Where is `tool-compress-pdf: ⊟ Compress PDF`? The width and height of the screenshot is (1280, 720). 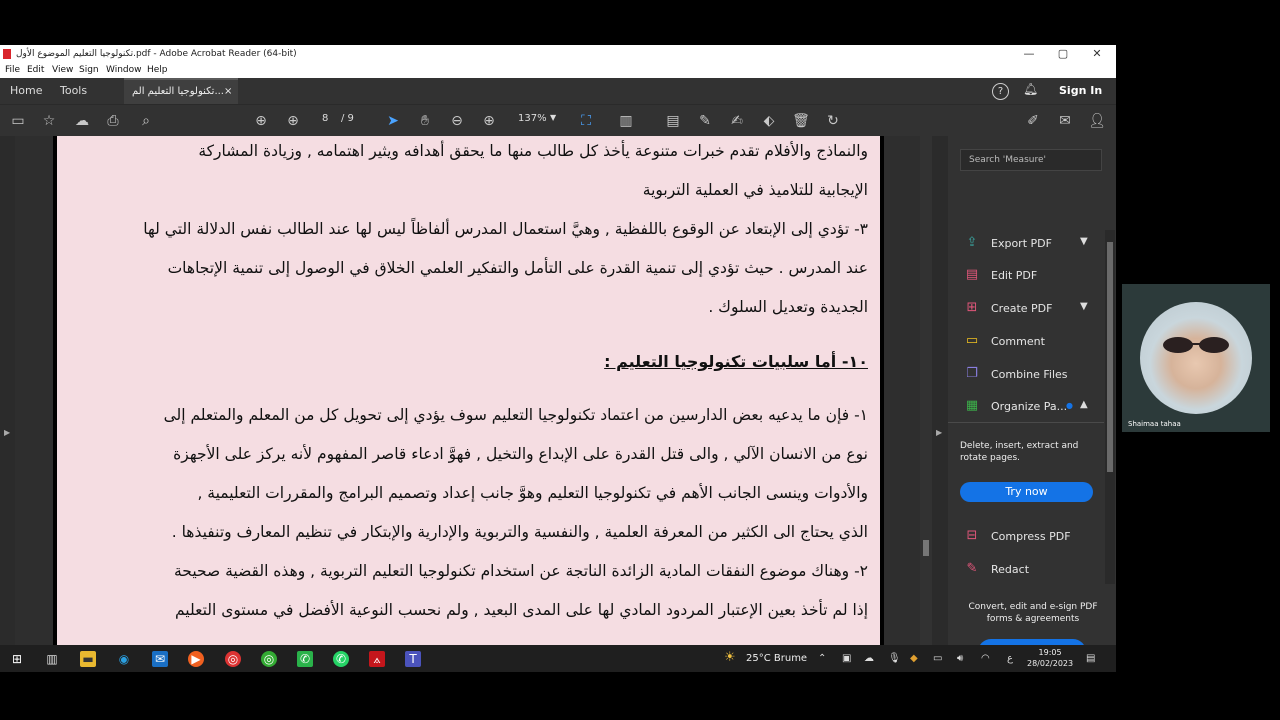
tool-compress-pdf: ⊟ Compress PDF is located at coordinates (1034, 537).